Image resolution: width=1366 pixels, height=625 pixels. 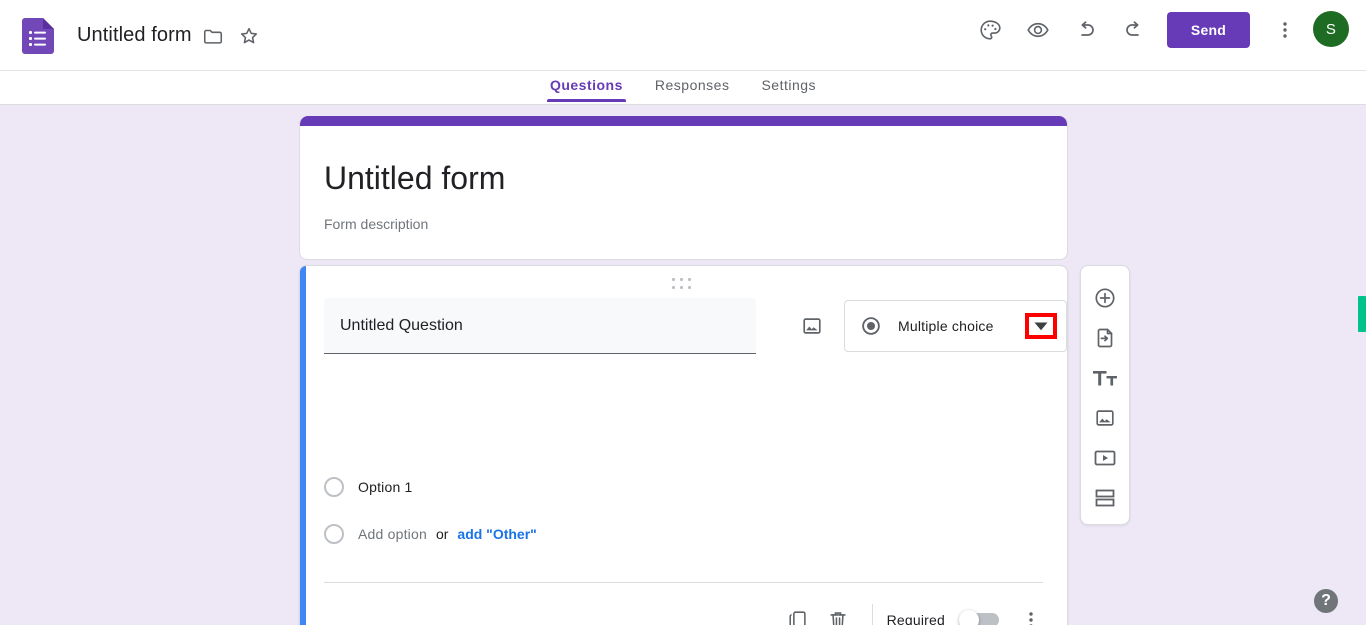 What do you see at coordinates (376, 224) in the screenshot?
I see `form-description-input: Form description` at bounding box center [376, 224].